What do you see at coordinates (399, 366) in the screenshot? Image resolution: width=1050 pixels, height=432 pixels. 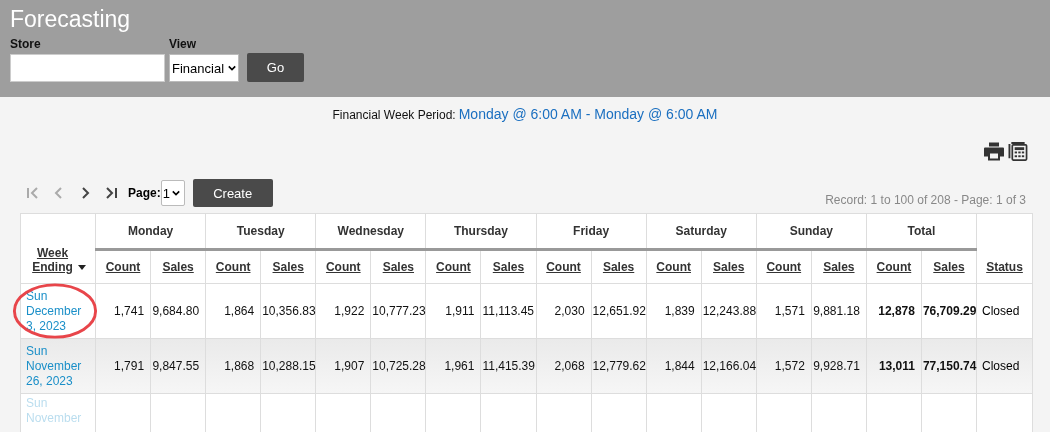 I see `table-cell: 10,725.28` at bounding box center [399, 366].